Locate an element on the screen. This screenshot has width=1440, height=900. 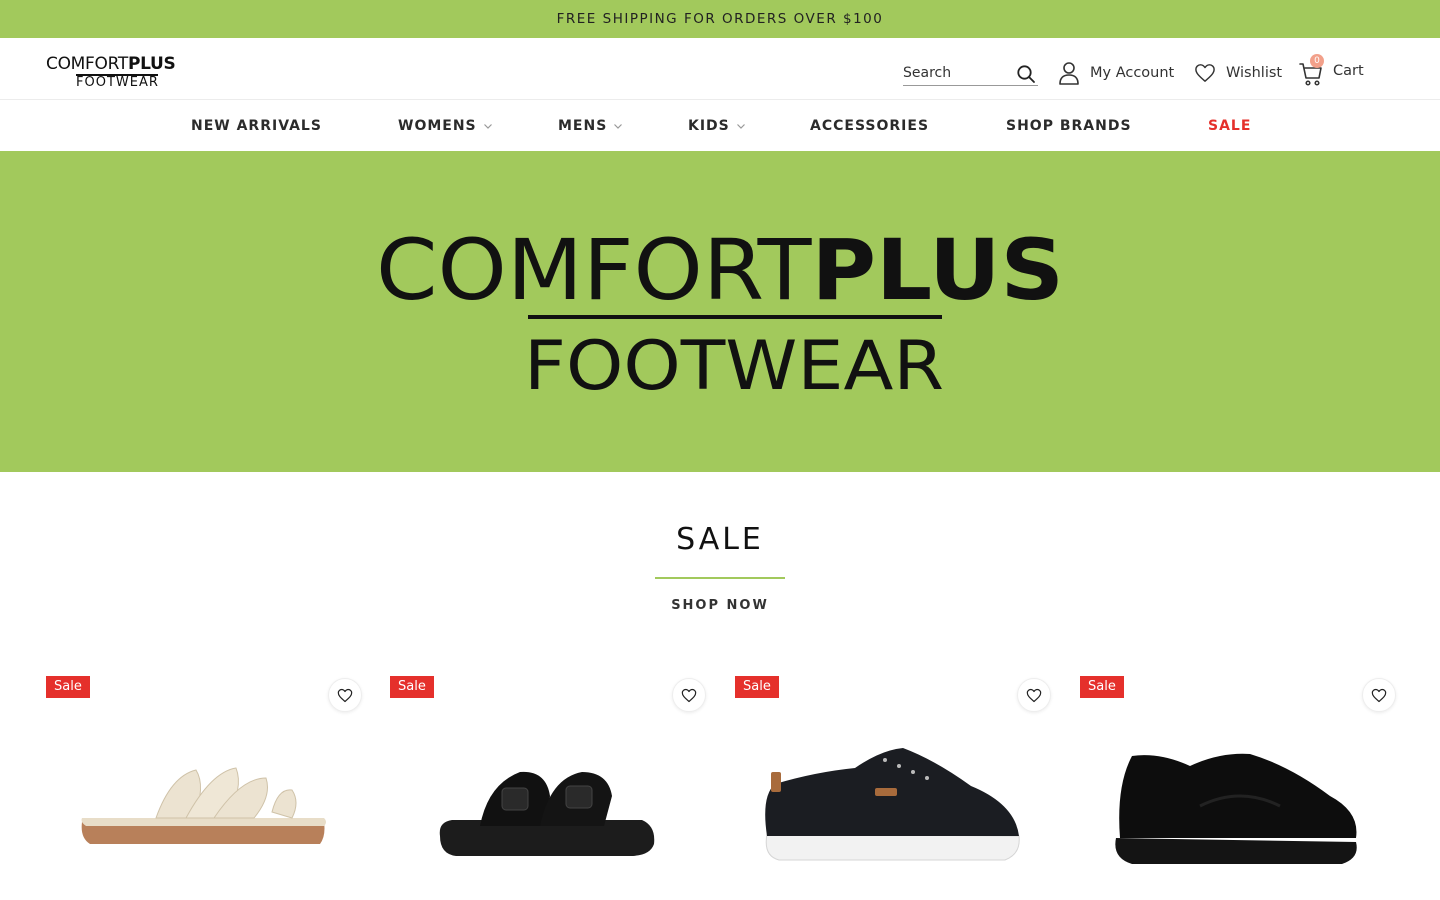
nav-label: NEW ARRIVALS is located at coordinates (256, 125).